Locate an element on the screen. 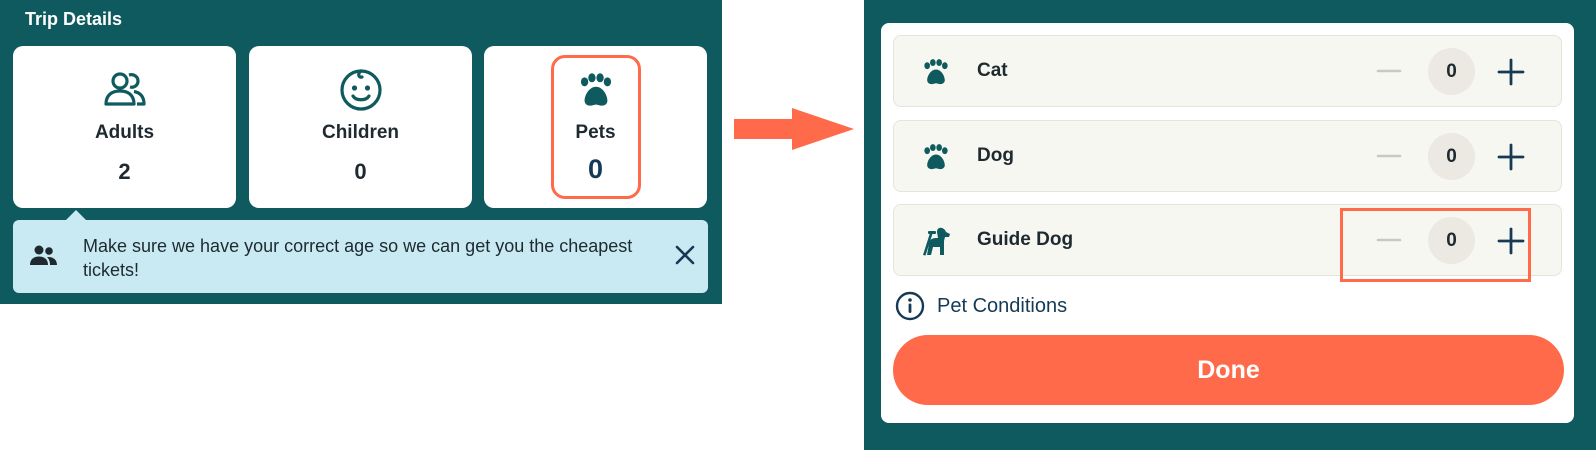 The width and height of the screenshot is (1596, 450). pet-row-dog: Dog 0 is located at coordinates (1227, 156).